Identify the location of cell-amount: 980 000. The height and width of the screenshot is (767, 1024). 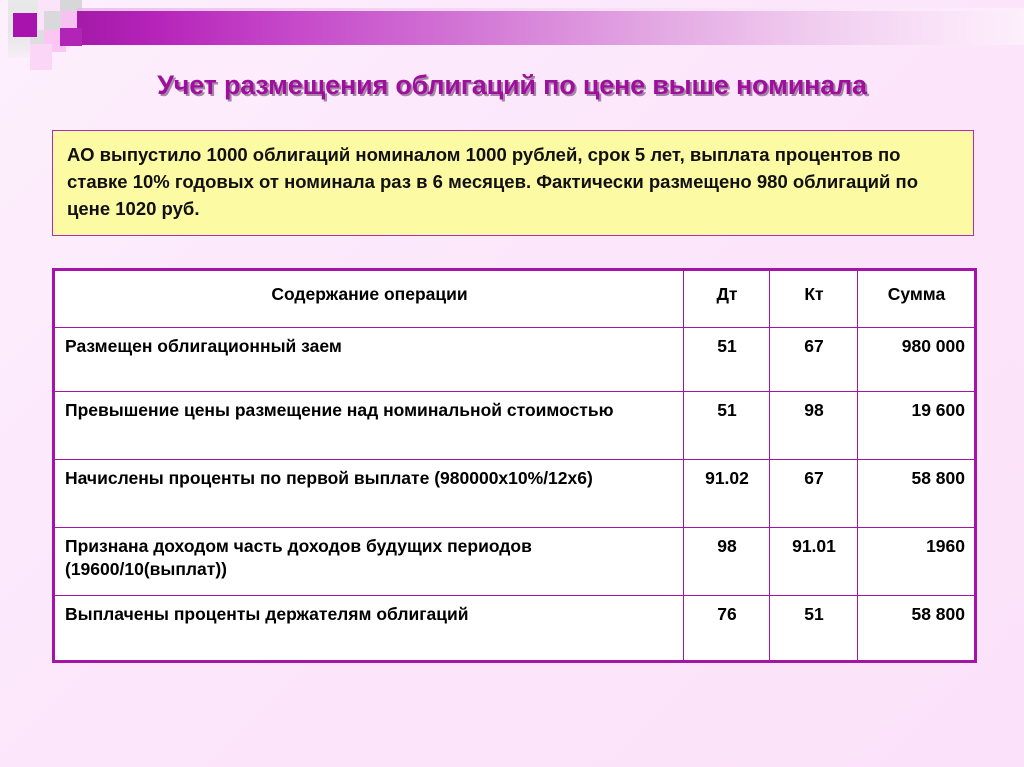
(916, 359).